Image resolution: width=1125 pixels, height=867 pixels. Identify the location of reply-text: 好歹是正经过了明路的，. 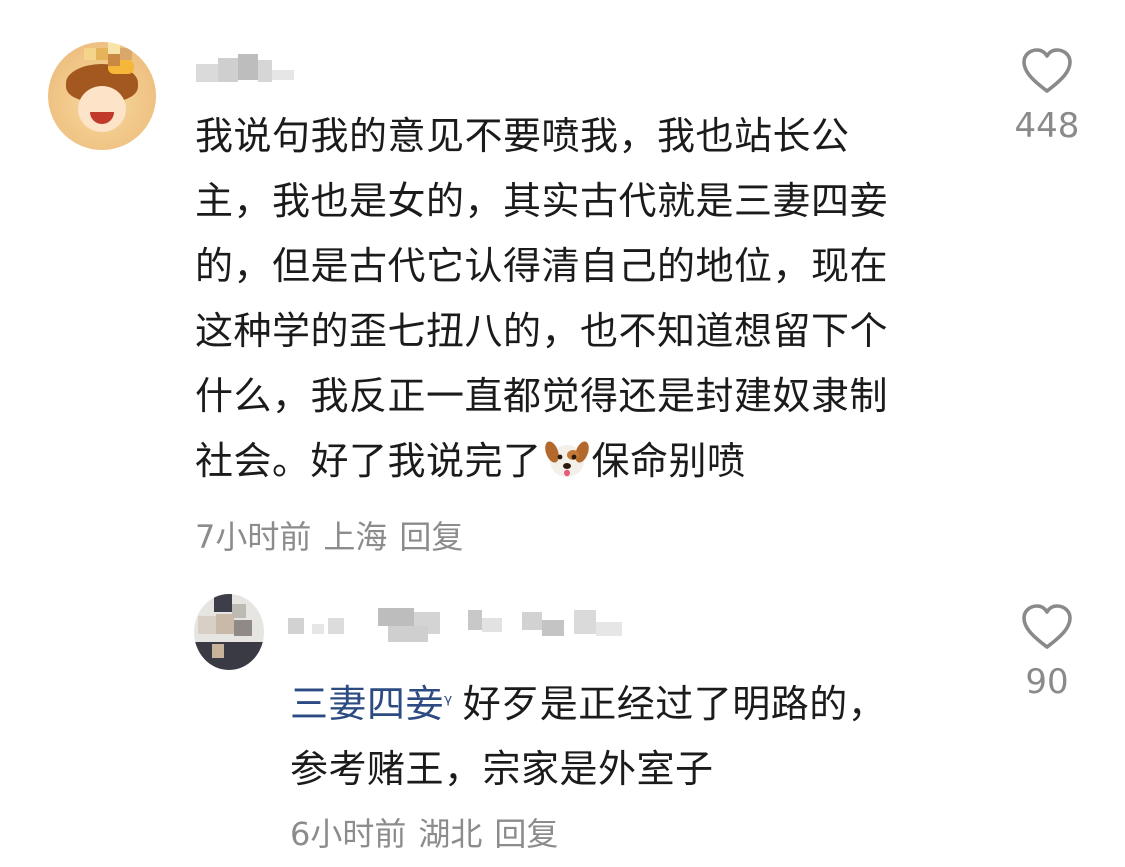
(674, 704).